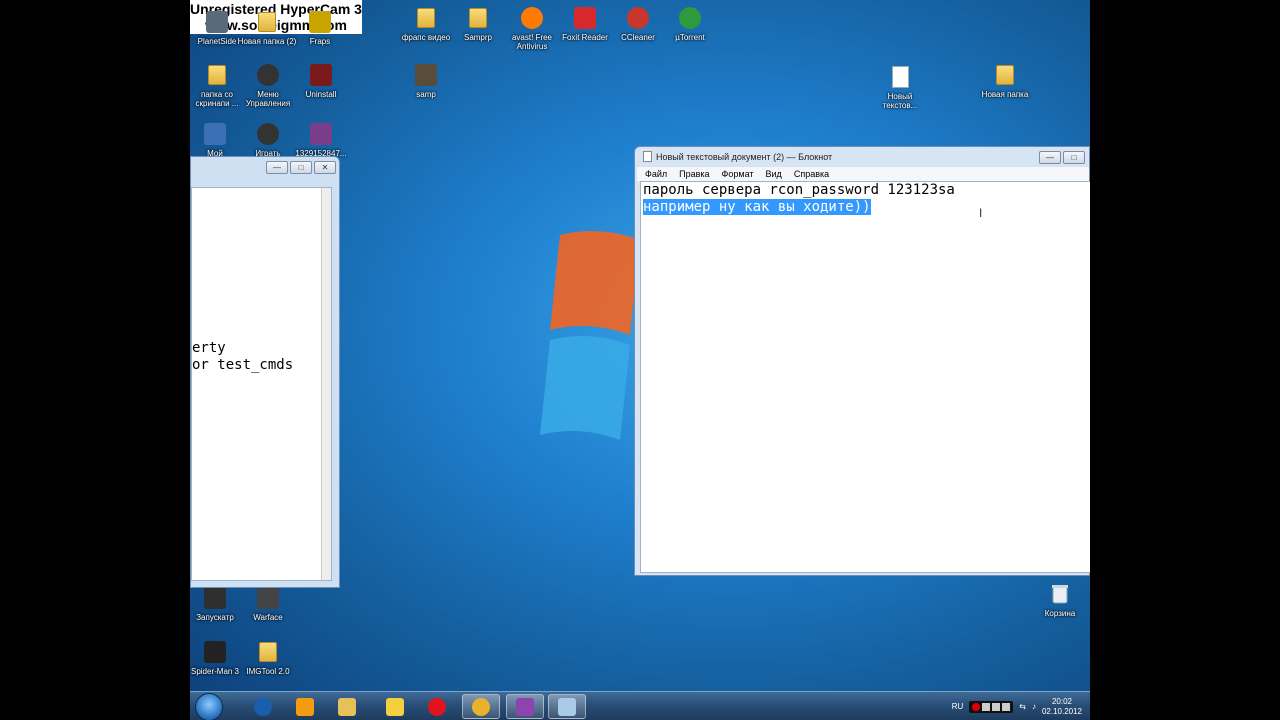 Image resolution: width=1280 pixels, height=720 pixels. I want to click on desktop-icon-warface: Warface, so click(268, 604).